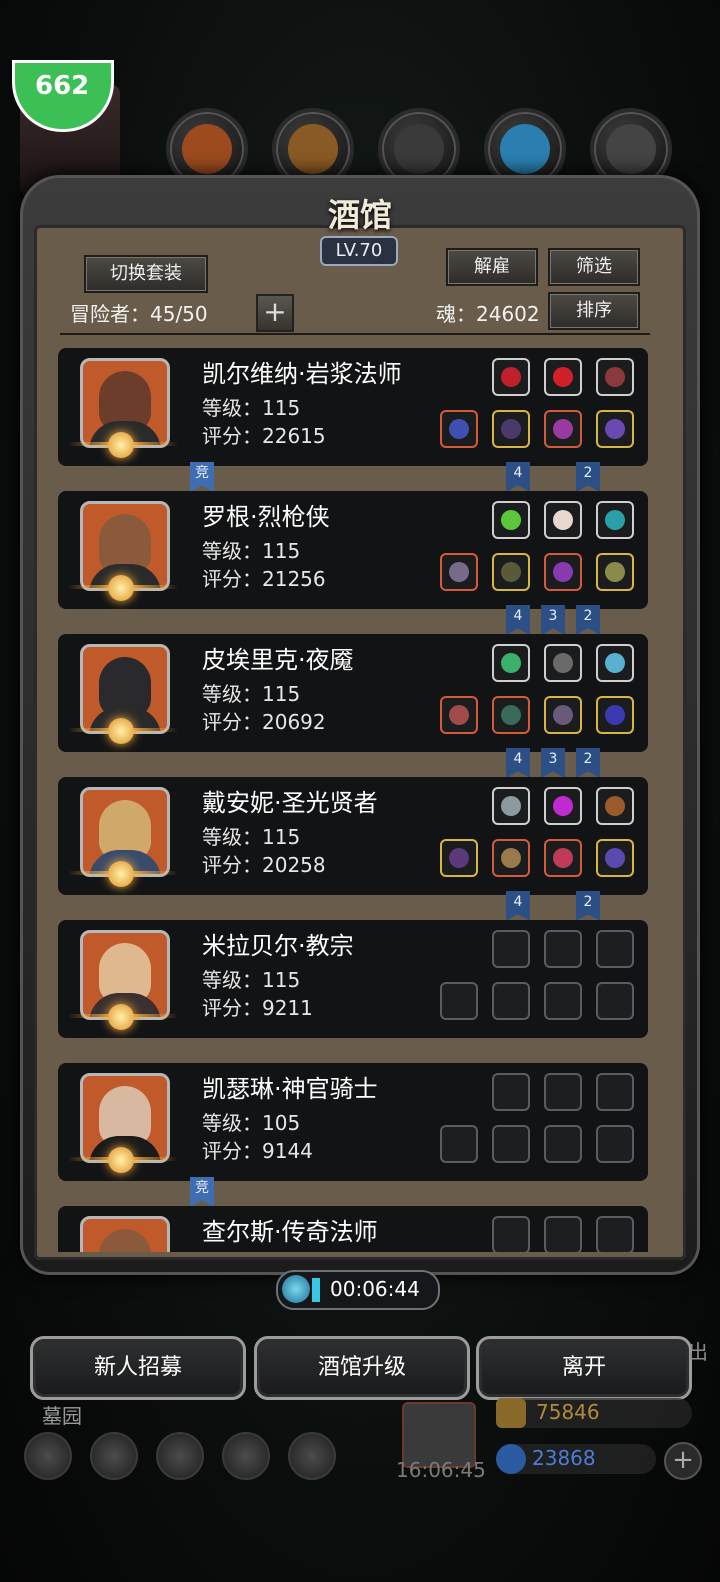  What do you see at coordinates (563, 858) in the screenshot?
I see `equip-slot-potion-icon` at bounding box center [563, 858].